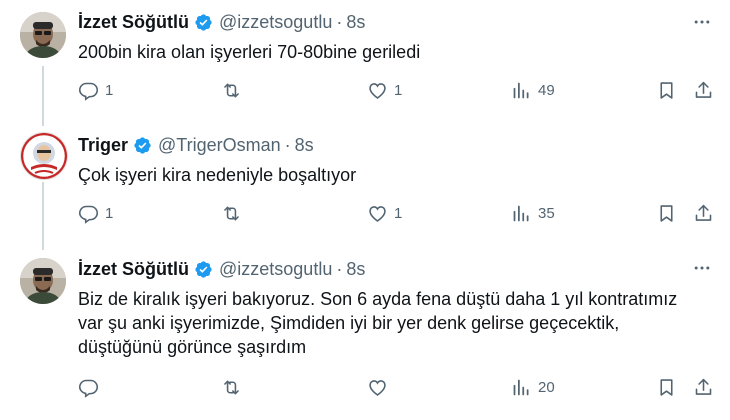  I want to click on tweet-actions: 1 1 49, so click(398, 92).